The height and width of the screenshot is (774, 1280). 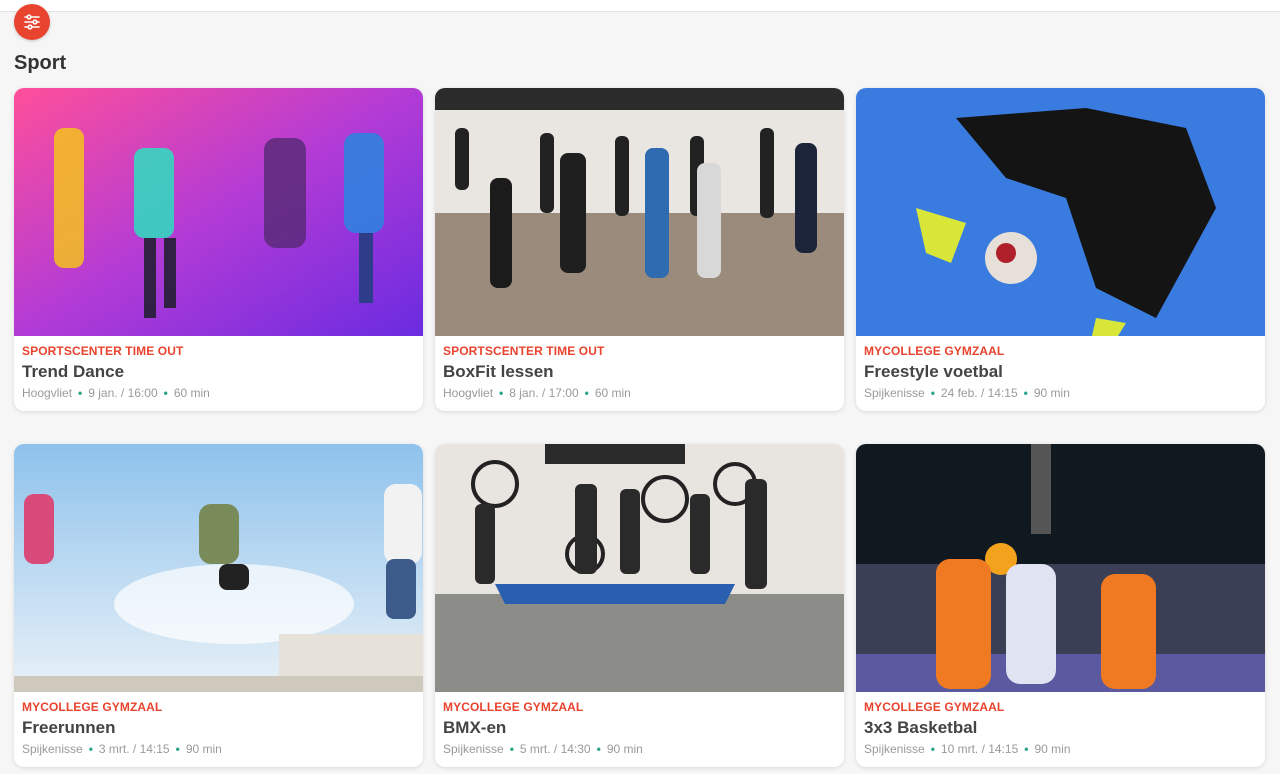 I want to click on event-title: 3x3 Basketbal, so click(x=921, y=727).